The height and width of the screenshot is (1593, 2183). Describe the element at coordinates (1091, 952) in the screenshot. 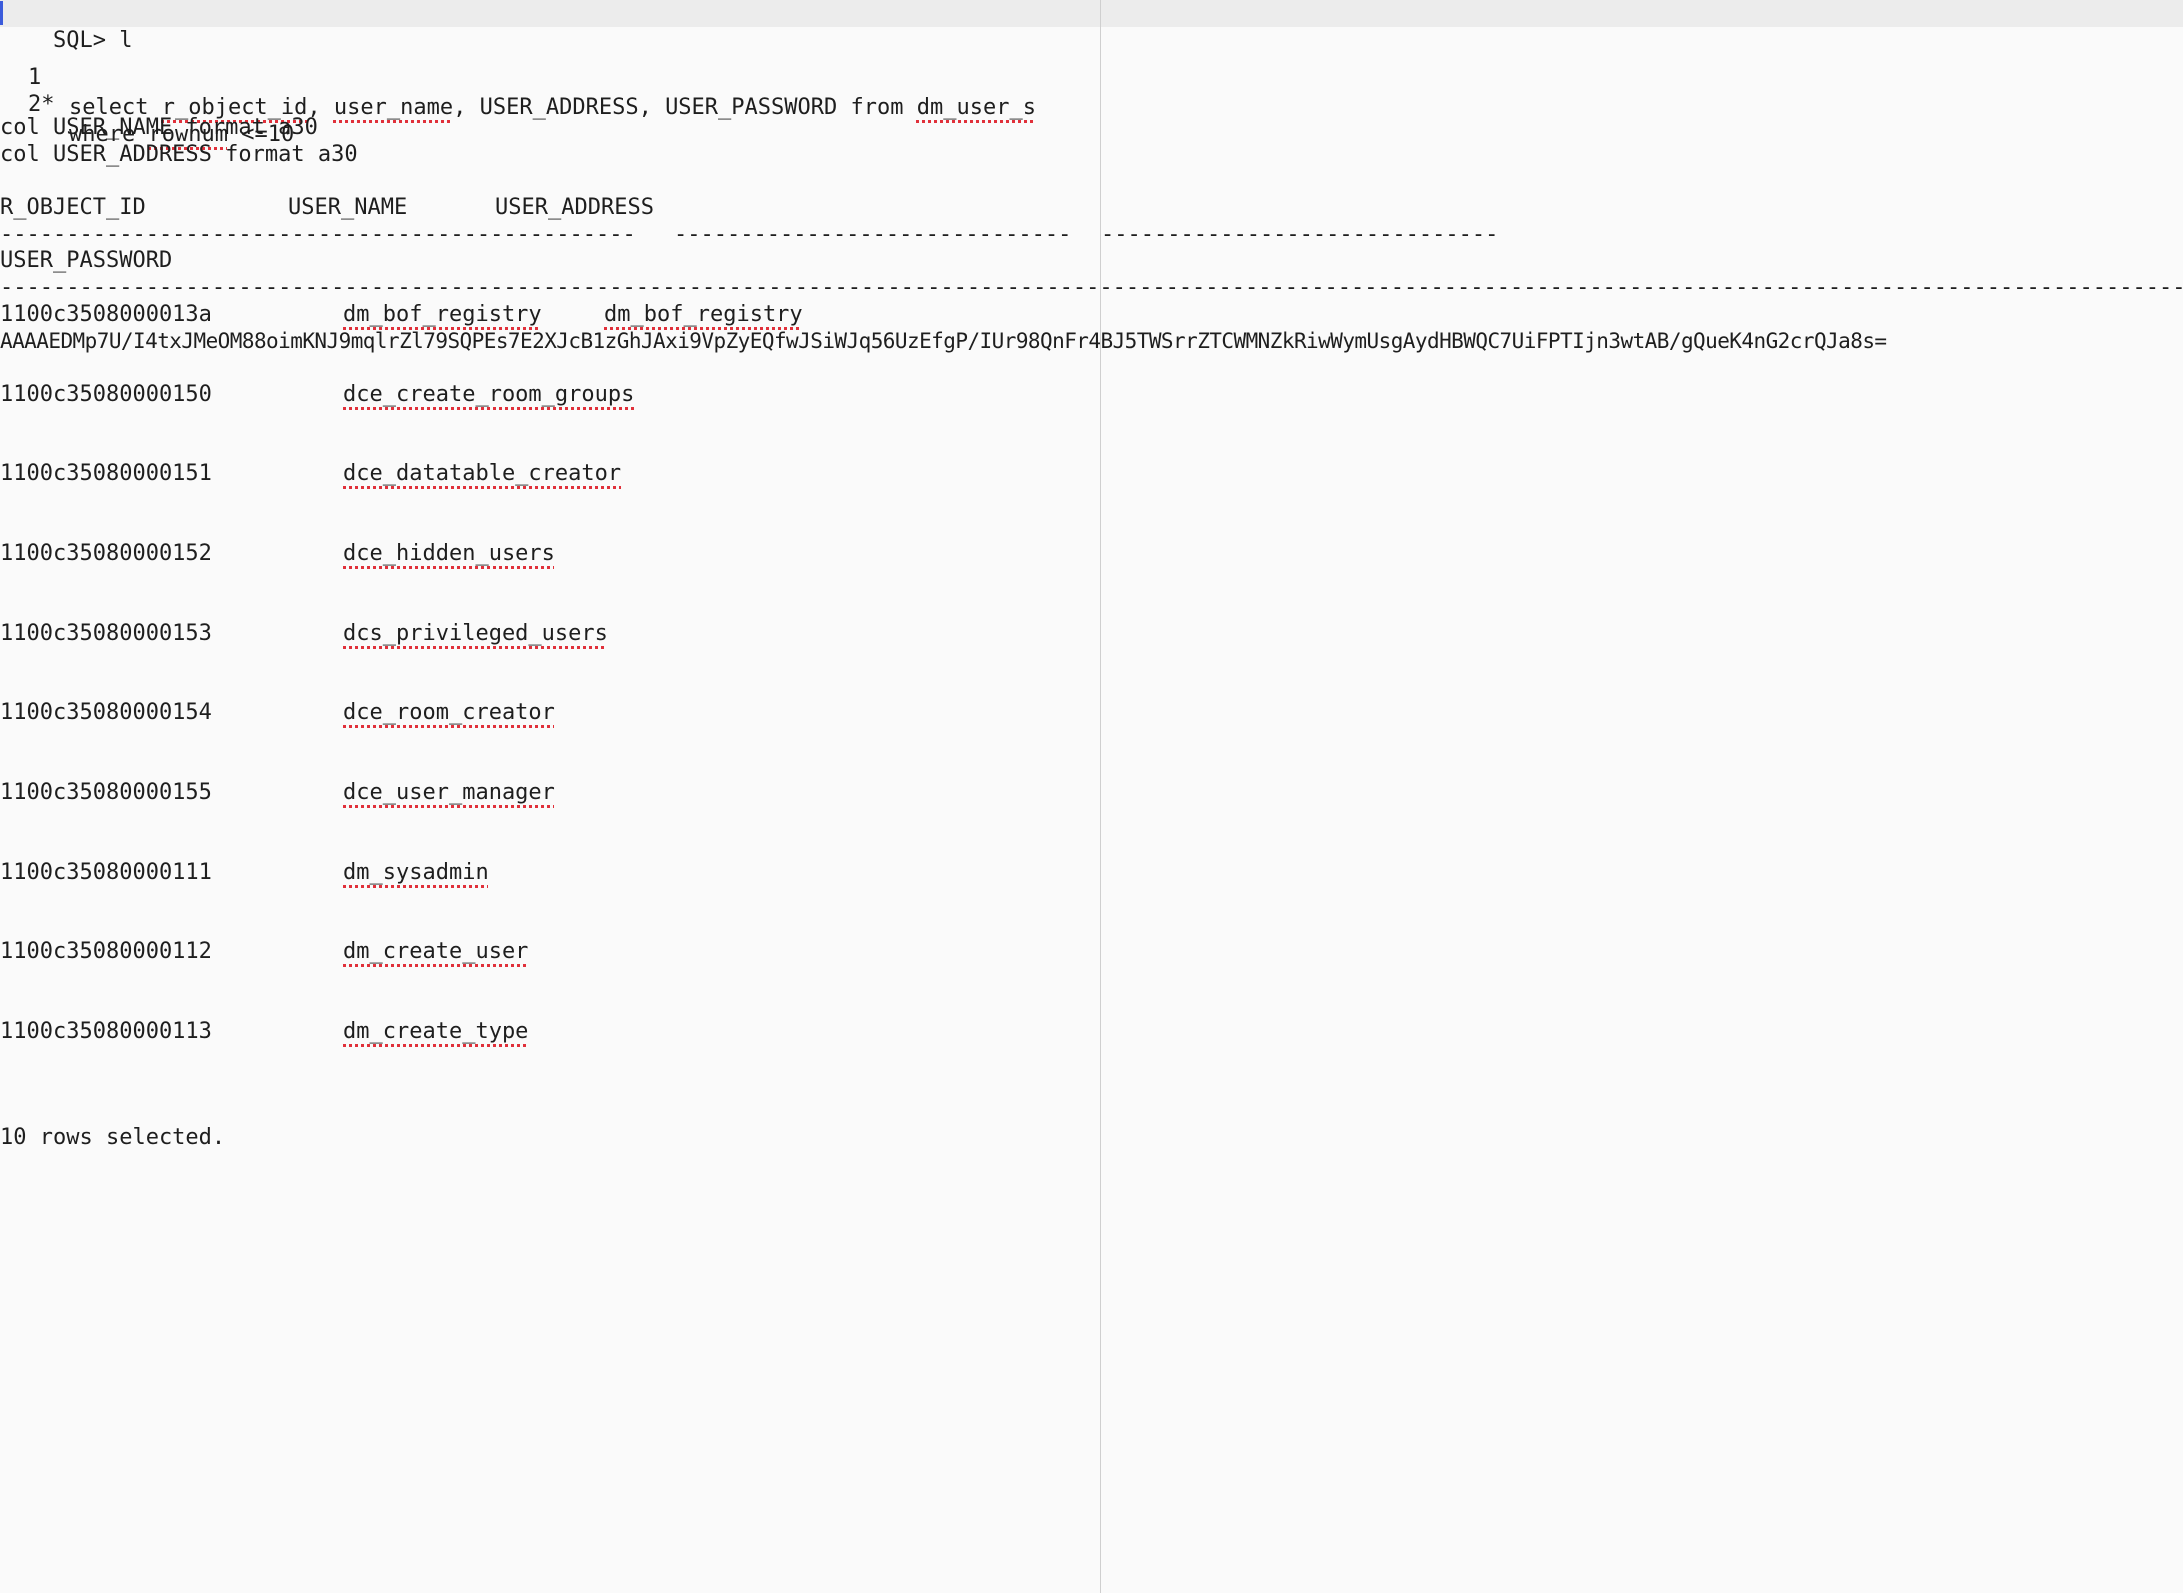

I see `table-row: 1100c35080000112 dm_create_user` at that location.